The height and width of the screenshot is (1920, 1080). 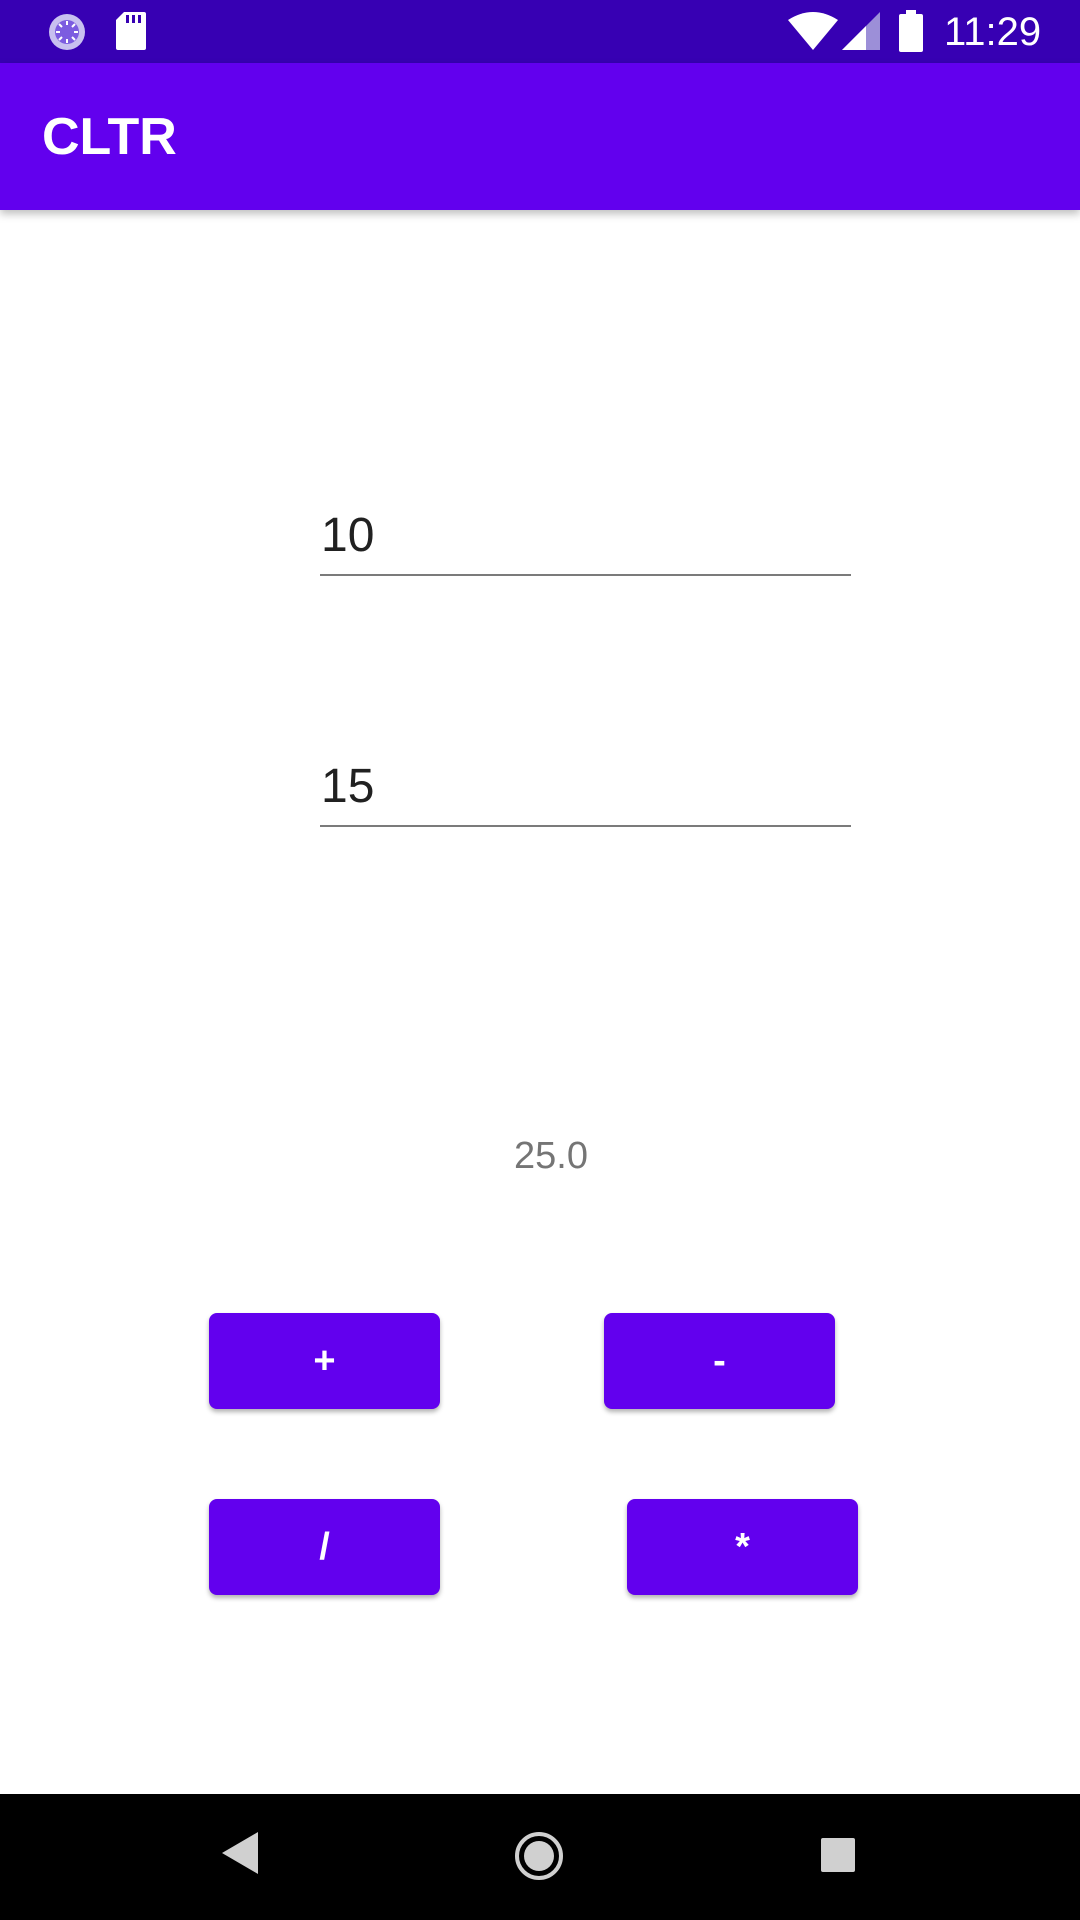 I want to click on battery-icon, so click(x=911, y=31).